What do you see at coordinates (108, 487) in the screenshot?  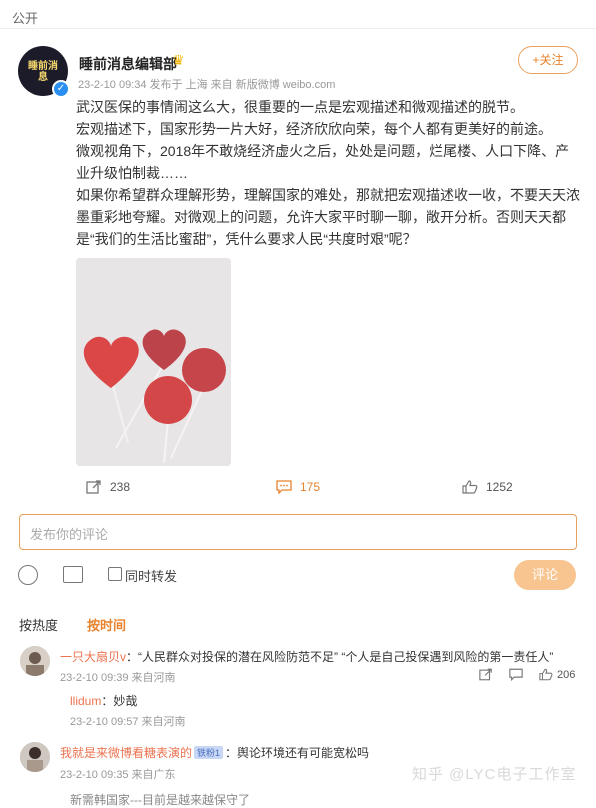 I see `share-action: 238` at bounding box center [108, 487].